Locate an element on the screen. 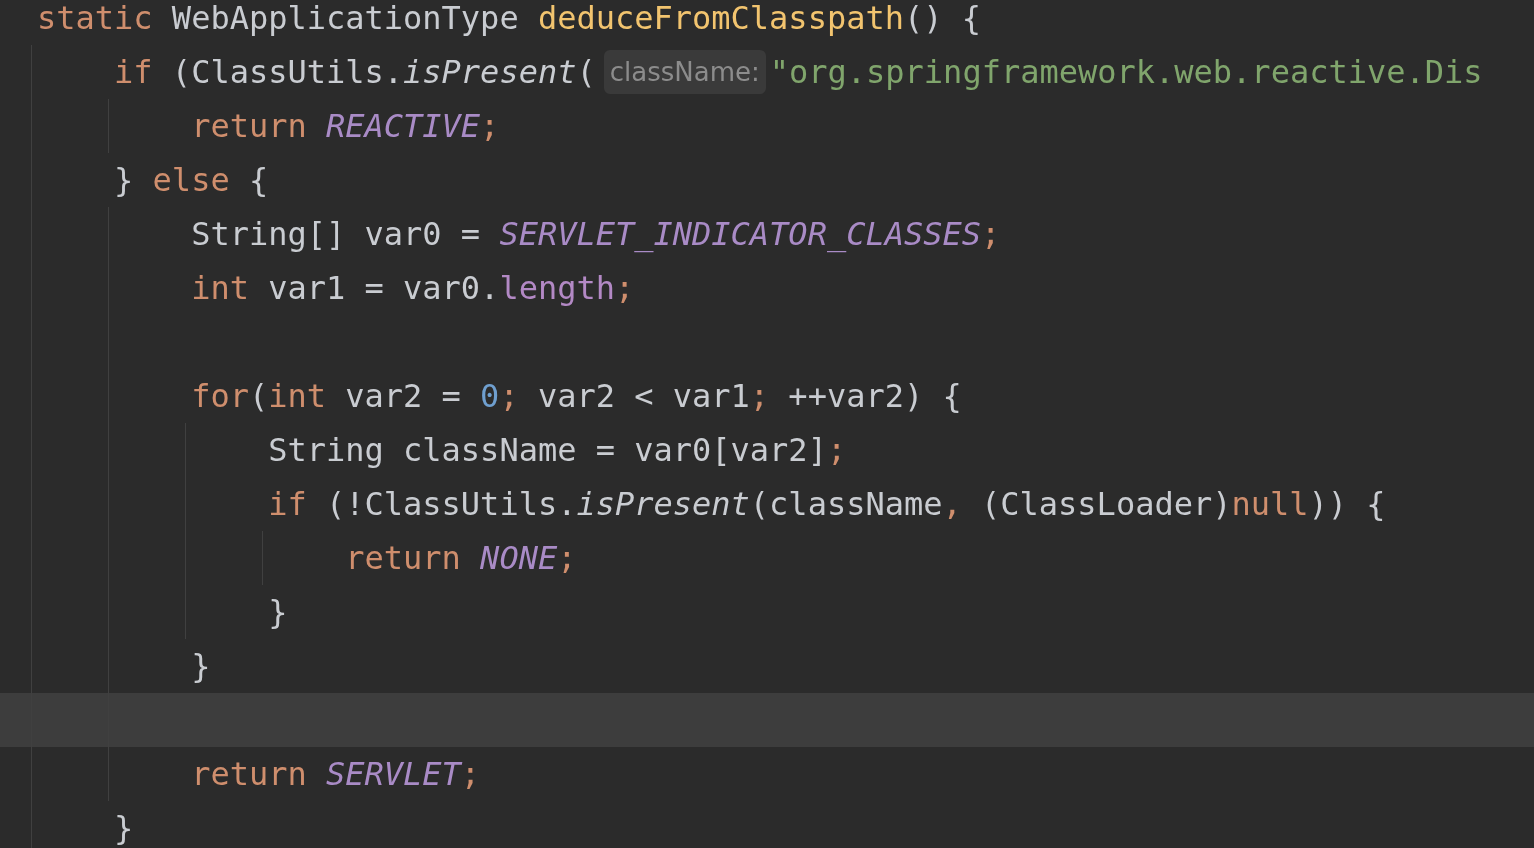 The image size is (1534, 848). code-line: if (!ClassUtils.isPresent(className, (ClassLoader)null)) { is located at coordinates (767, 504).